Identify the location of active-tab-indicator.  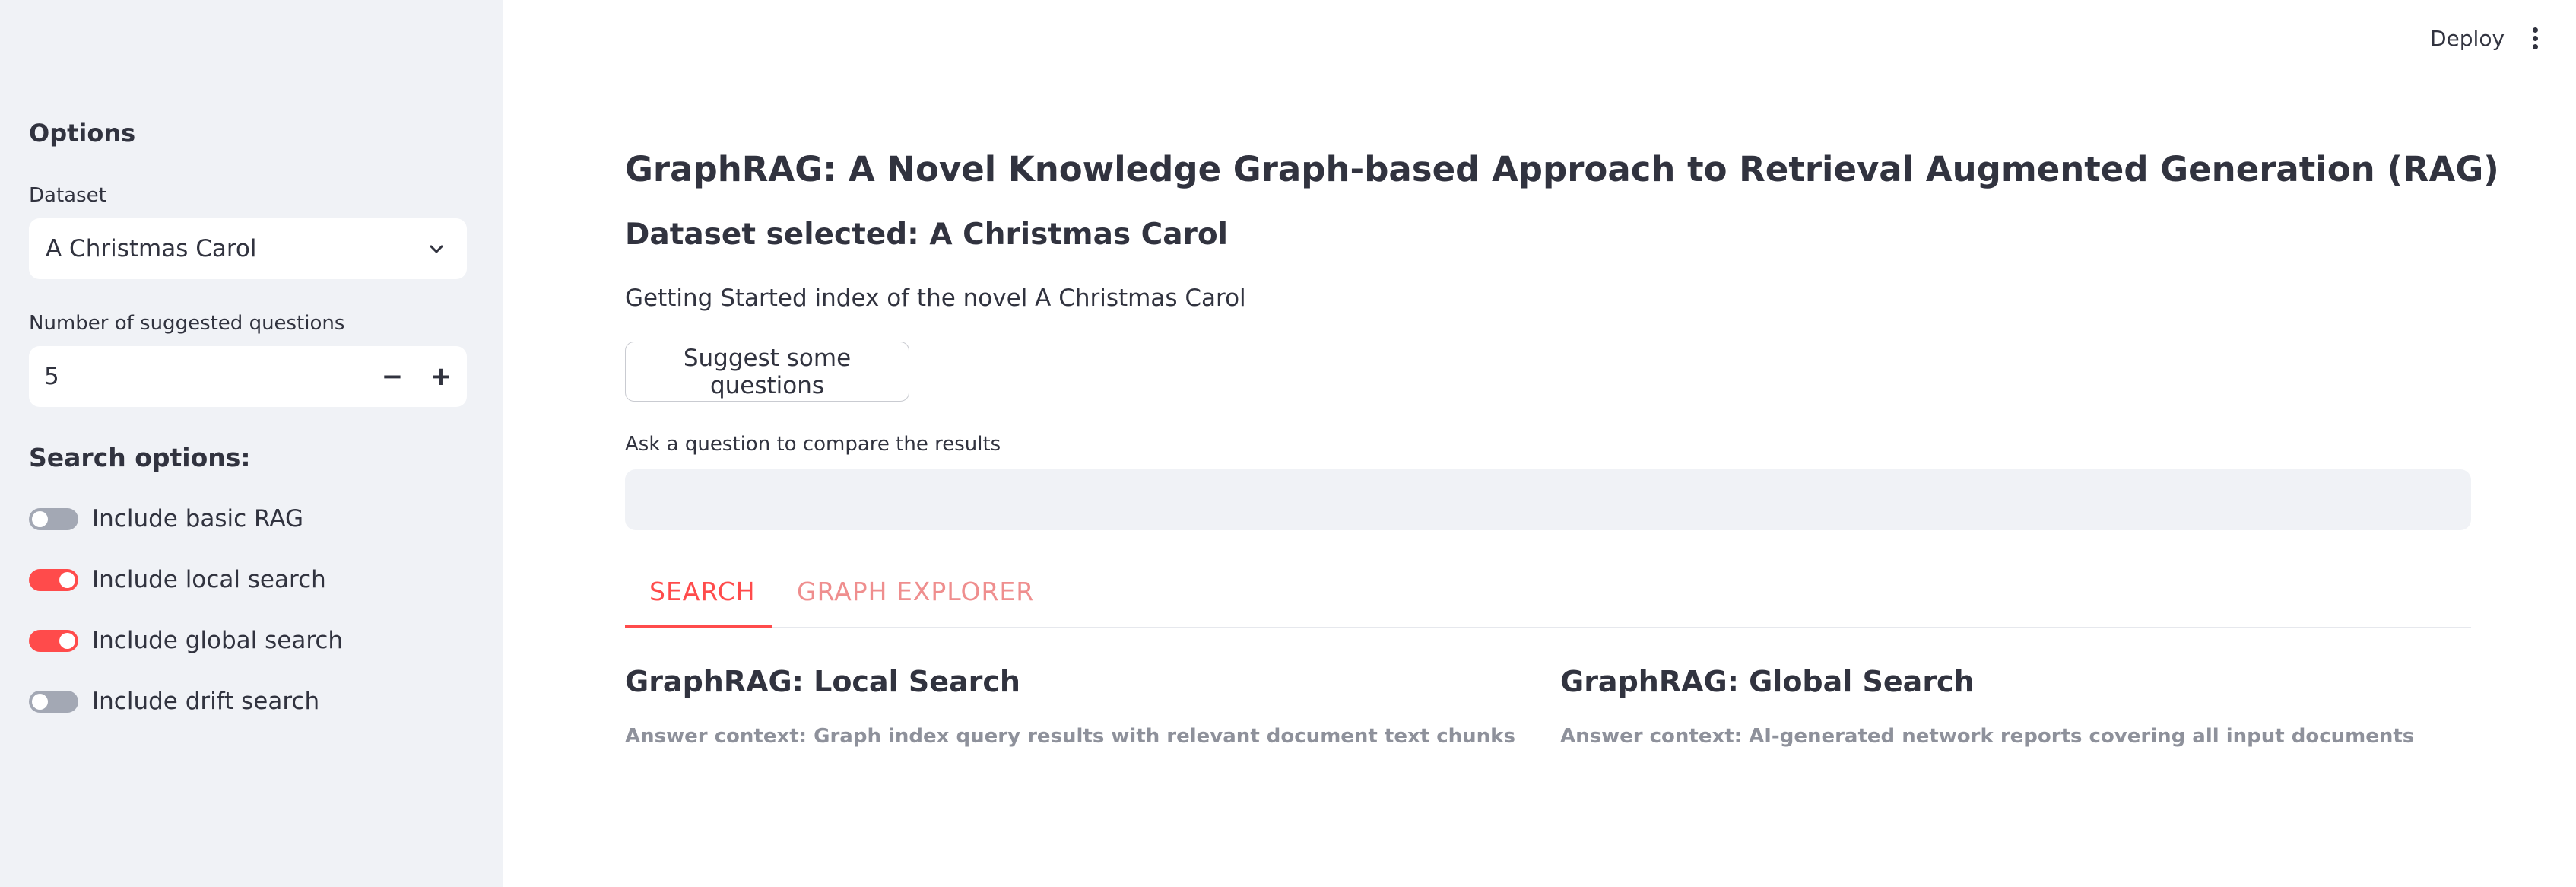
(698, 626).